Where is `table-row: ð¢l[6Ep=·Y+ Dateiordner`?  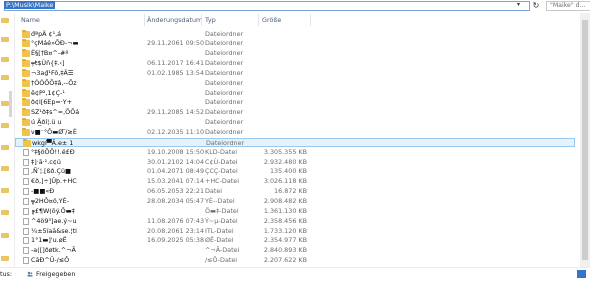
table-row: ð¢l[6Ep=·Y+ Dateiordner is located at coordinates (295, 102).